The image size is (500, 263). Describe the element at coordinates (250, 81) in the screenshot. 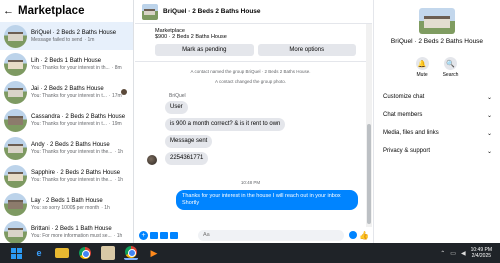

I see `system-note: A contact changed the group photo.` at that location.